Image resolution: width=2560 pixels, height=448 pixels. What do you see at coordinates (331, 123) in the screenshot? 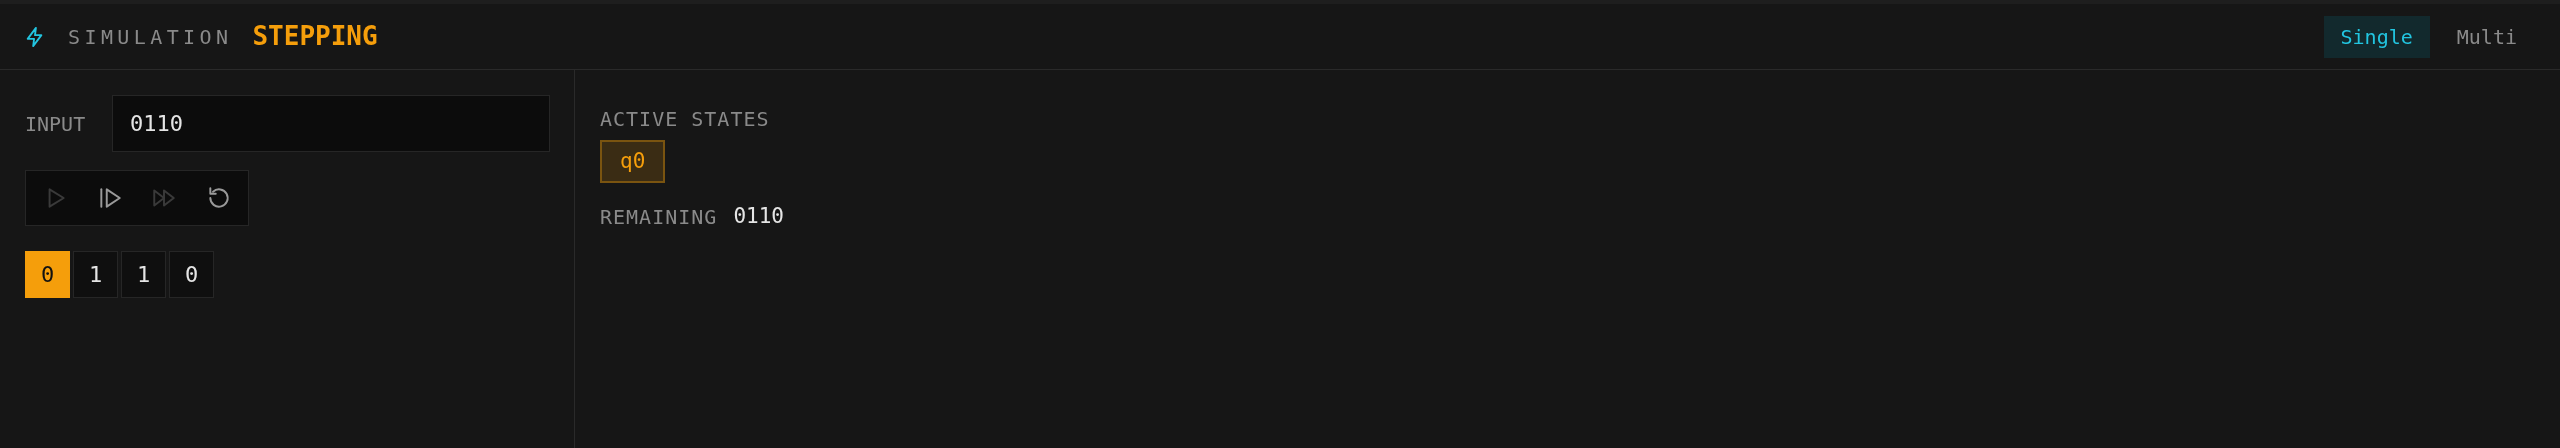
I see `input-field: 0110` at bounding box center [331, 123].